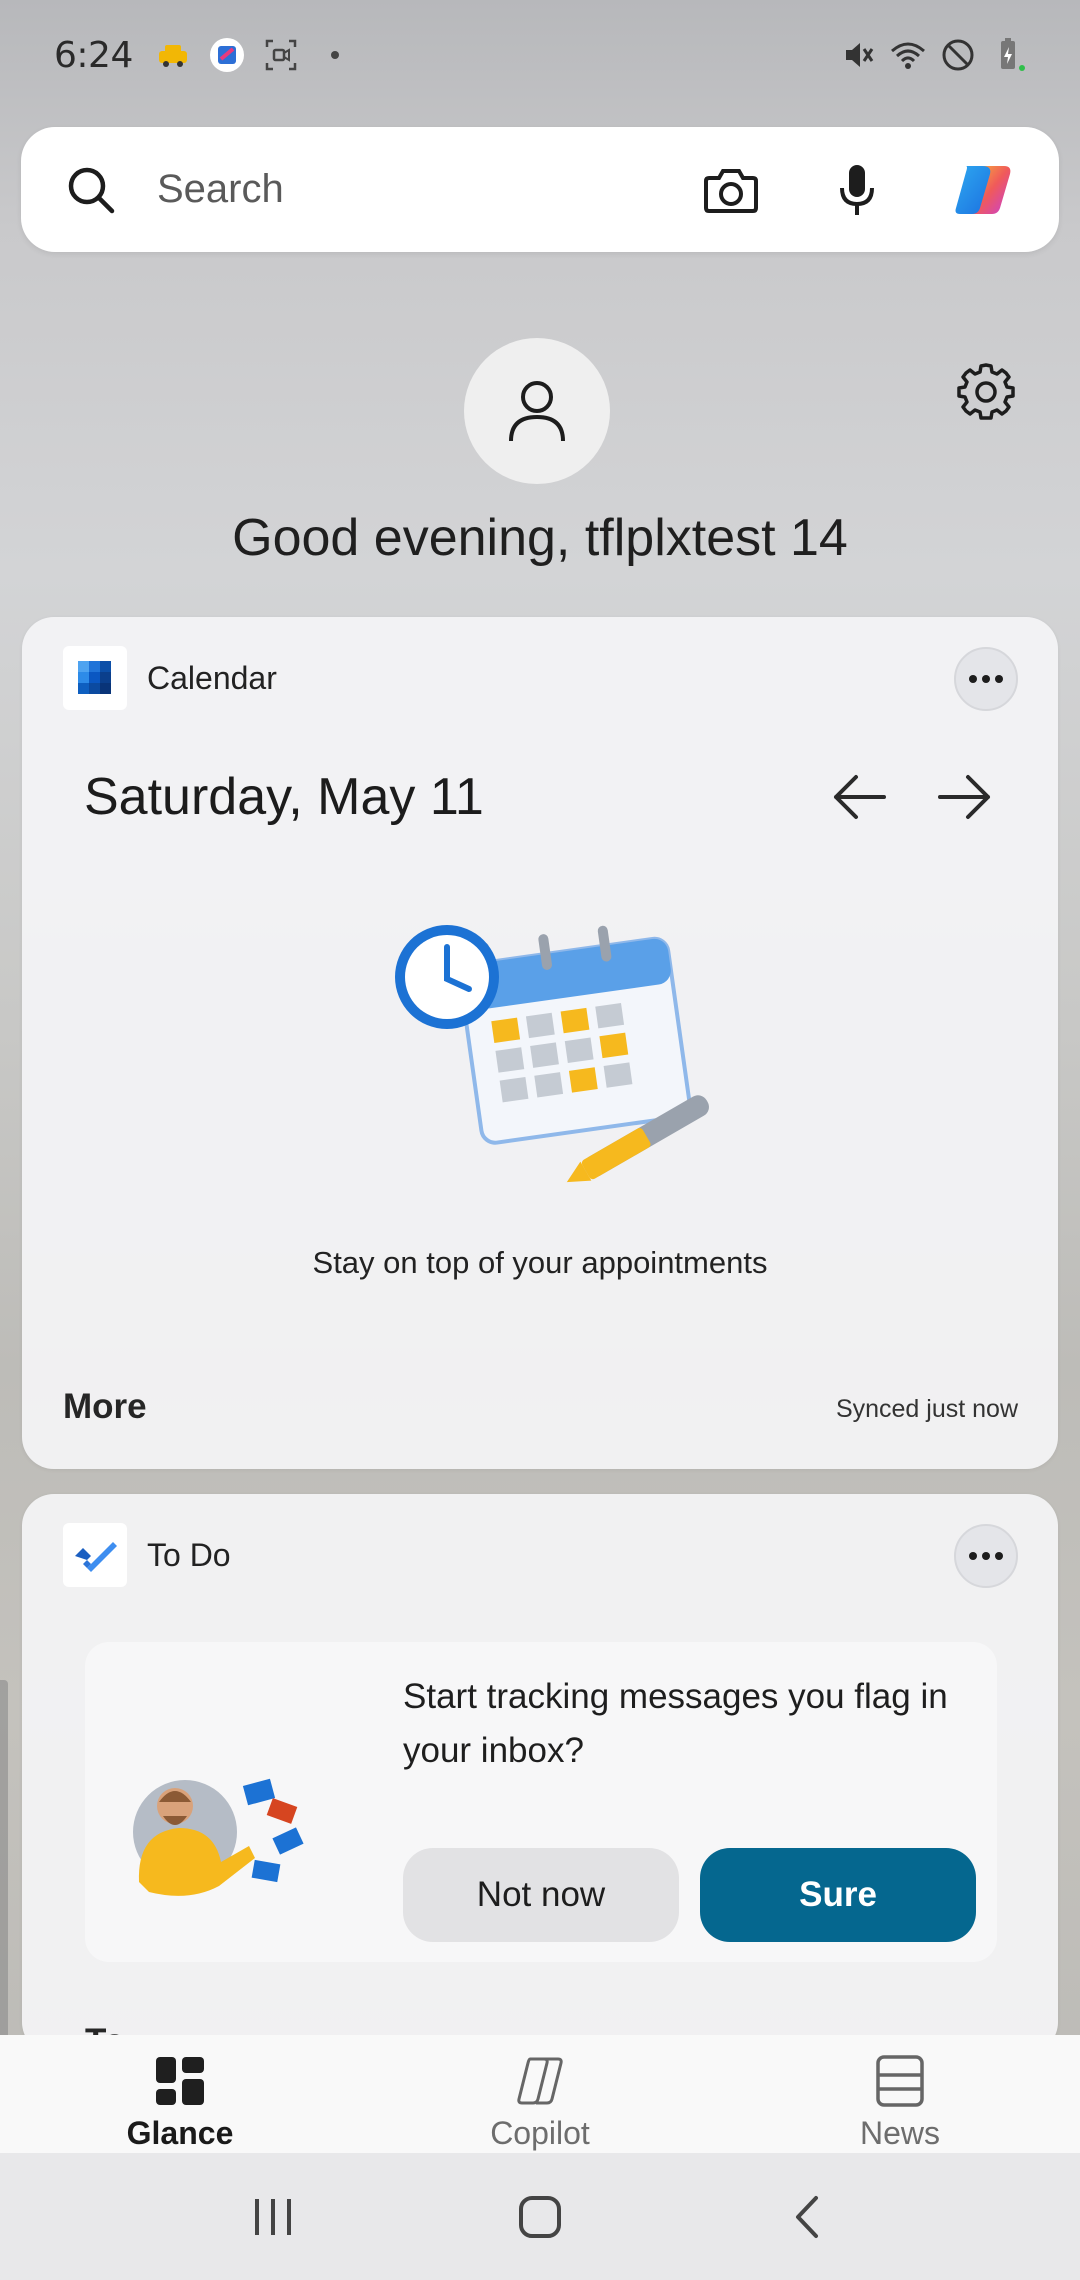 Image resolution: width=1080 pixels, height=2280 pixels. Describe the element at coordinates (860, 55) in the screenshot. I see `mute-icon` at that location.